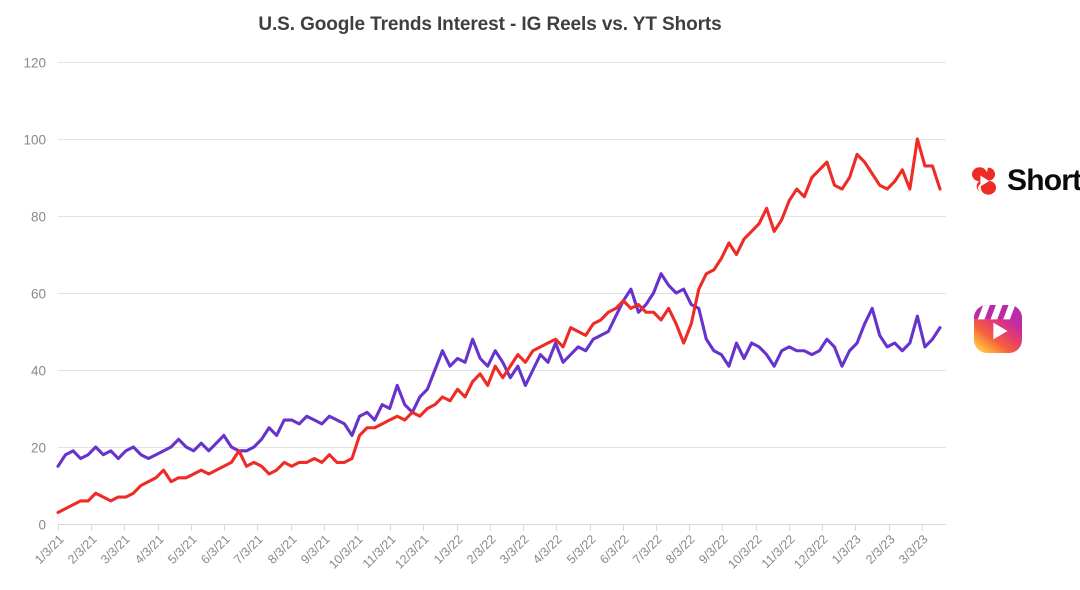 Image resolution: width=1080 pixels, height=590 pixels. I want to click on shorts-wordmark-label: Shorts, so click(1043, 180).